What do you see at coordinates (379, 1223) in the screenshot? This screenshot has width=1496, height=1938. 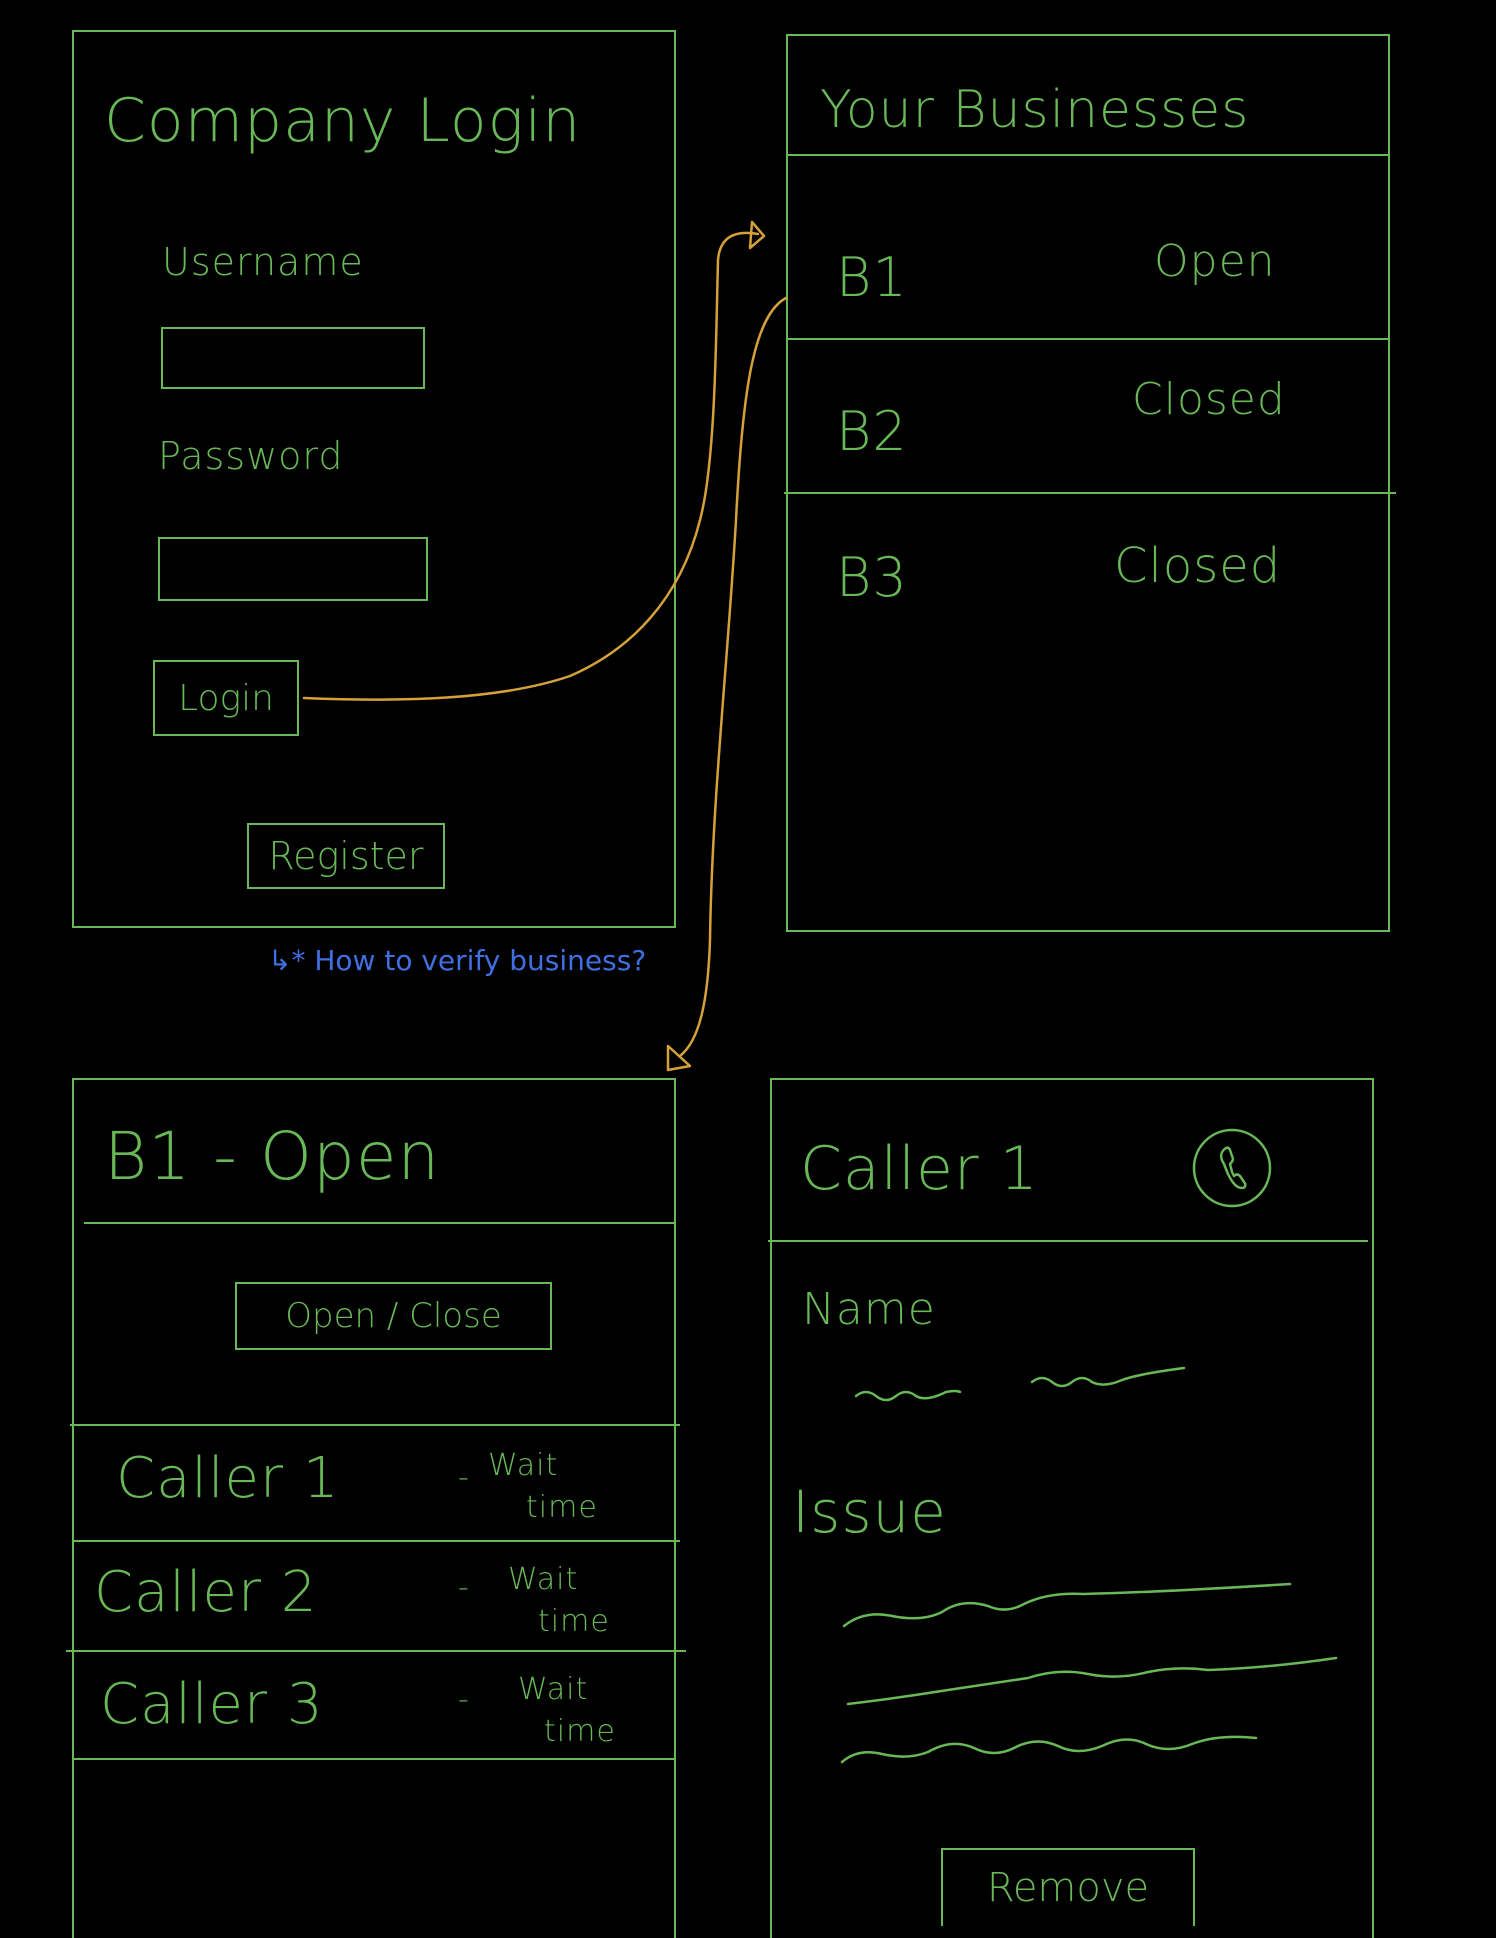 I see `business-detail-header-divider` at bounding box center [379, 1223].